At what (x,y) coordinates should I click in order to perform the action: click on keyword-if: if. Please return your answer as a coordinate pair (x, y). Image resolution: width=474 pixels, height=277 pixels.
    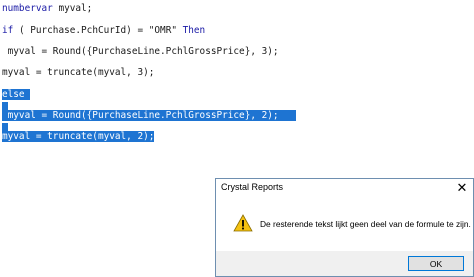
    Looking at the image, I should click on (8, 30).